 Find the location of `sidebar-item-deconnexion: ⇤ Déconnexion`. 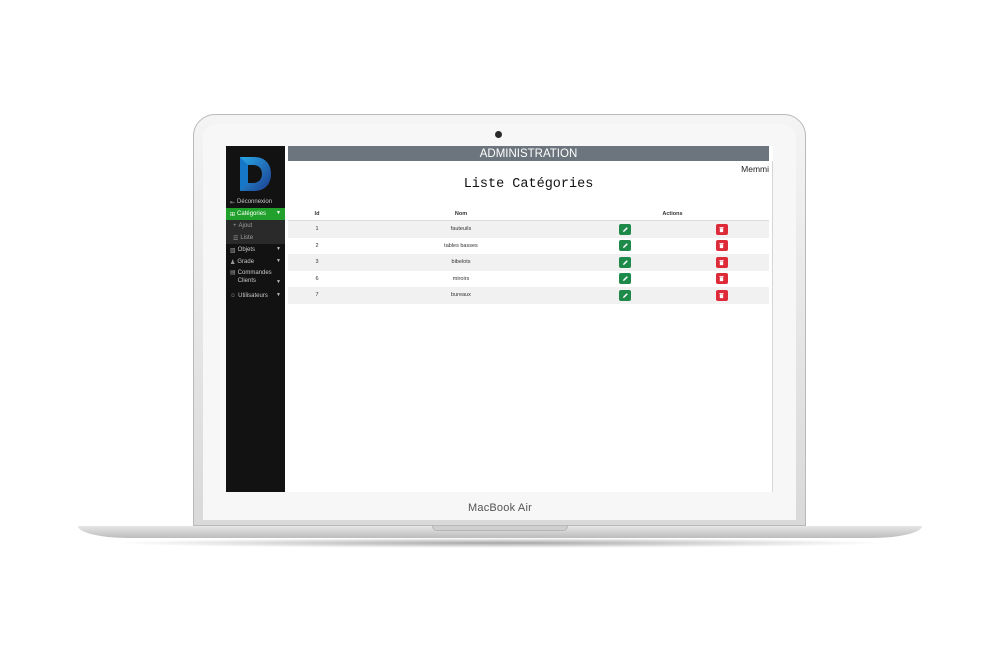

sidebar-item-deconnexion: ⇤ Déconnexion is located at coordinates (255, 202).